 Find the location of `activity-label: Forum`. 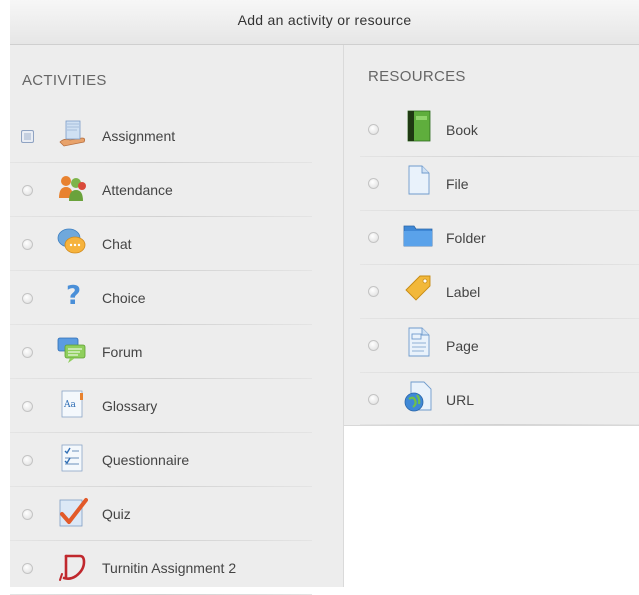

activity-label: Forum is located at coordinates (122, 352).